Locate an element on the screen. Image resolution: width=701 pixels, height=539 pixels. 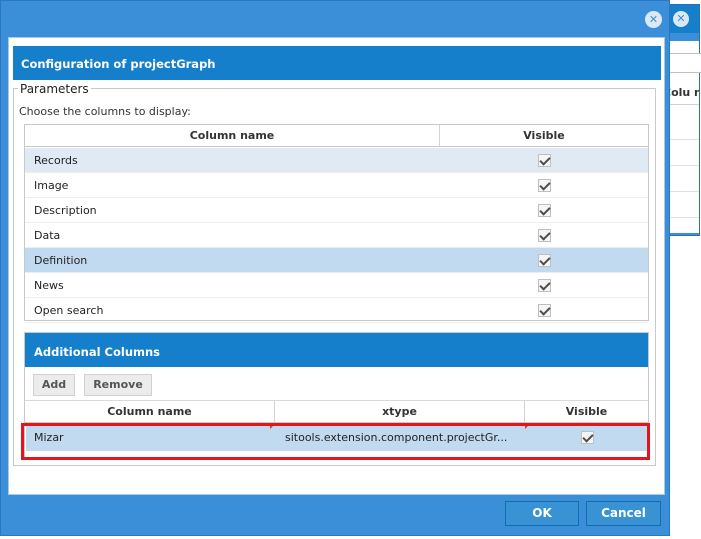
table-row: Open search is located at coordinates (336, 310).